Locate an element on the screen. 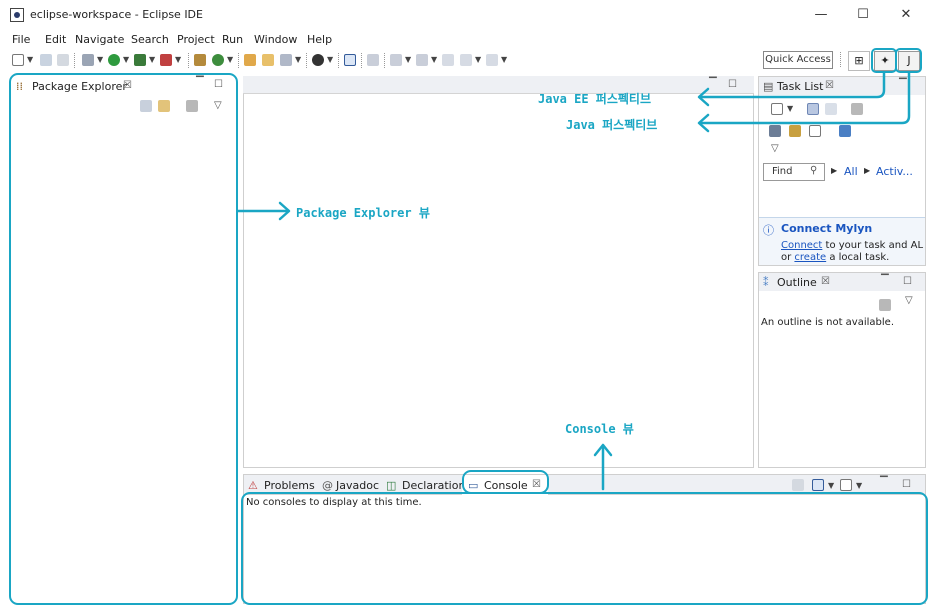 The height and width of the screenshot is (613, 940). java-ee-arrow-line is located at coordinates (792, 85).